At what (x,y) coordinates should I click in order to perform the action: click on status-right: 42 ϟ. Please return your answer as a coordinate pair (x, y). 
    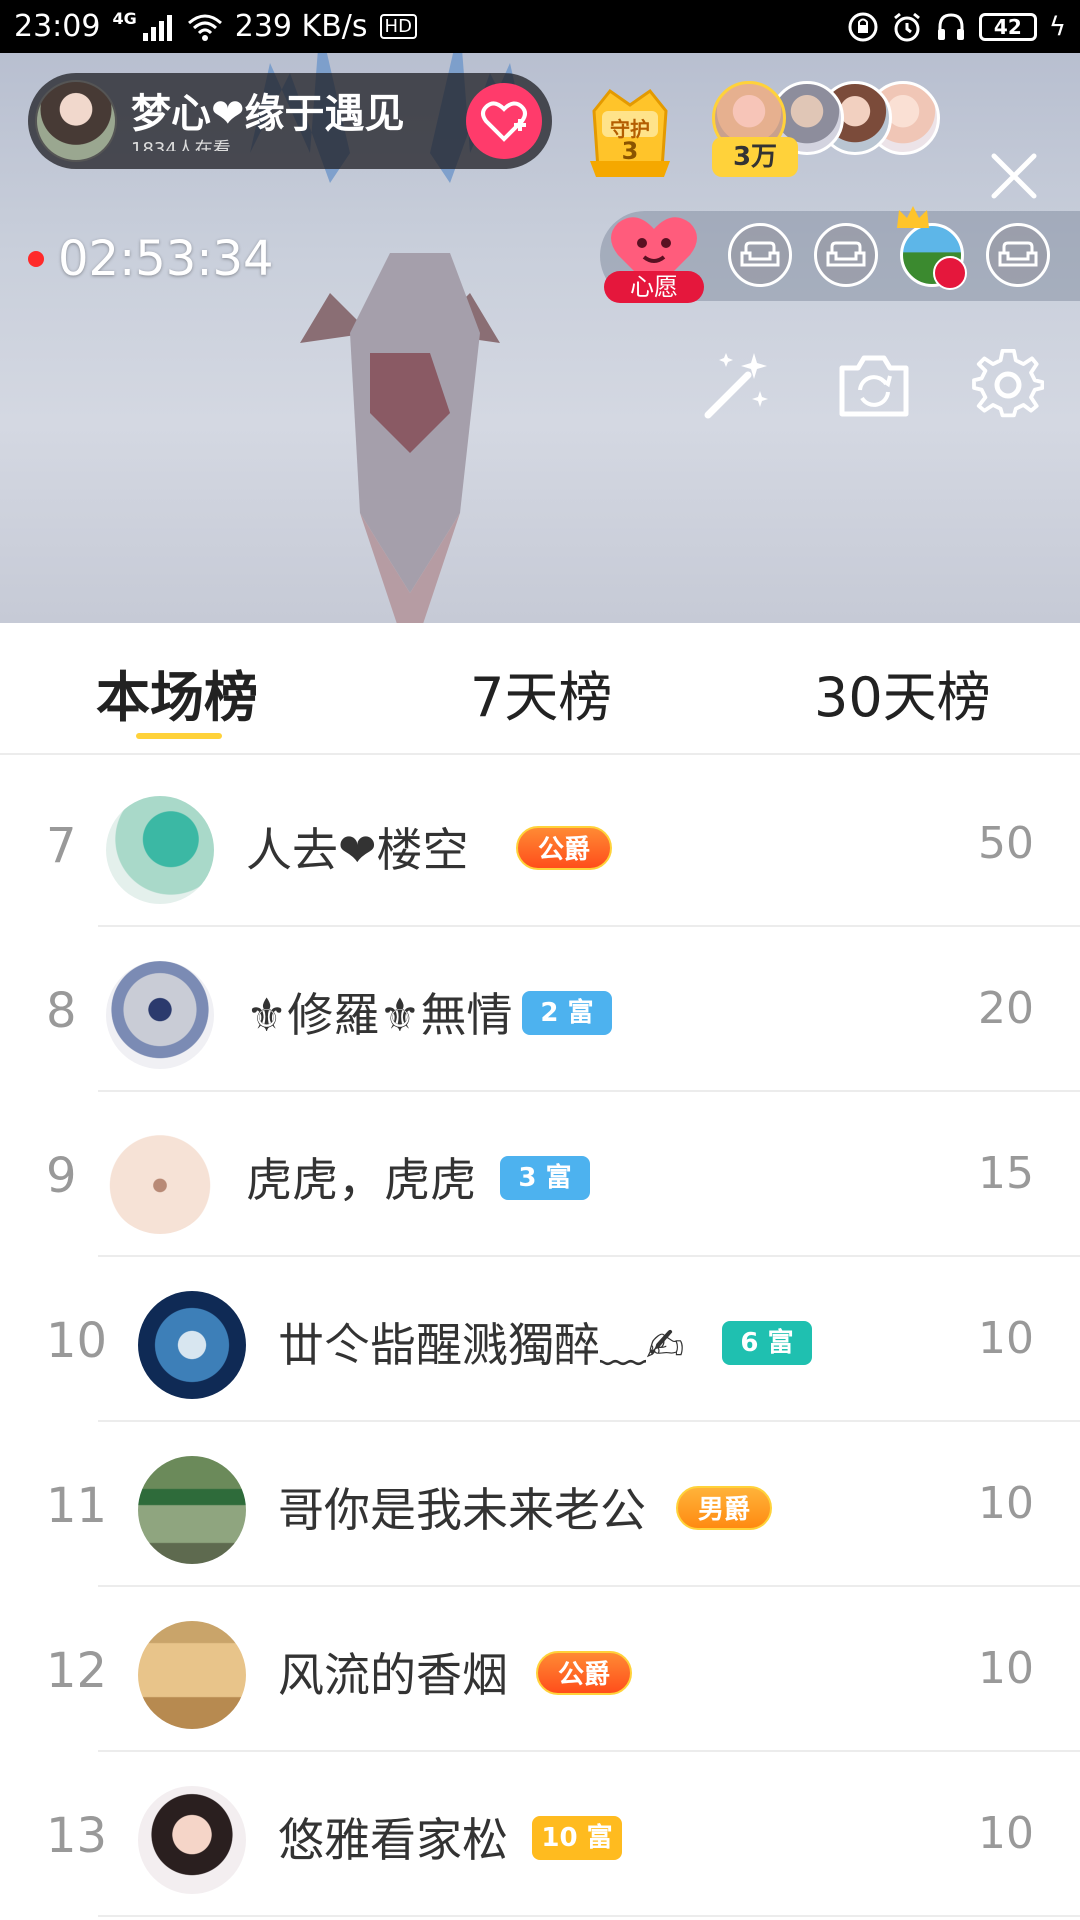
    Looking at the image, I should click on (956, 27).